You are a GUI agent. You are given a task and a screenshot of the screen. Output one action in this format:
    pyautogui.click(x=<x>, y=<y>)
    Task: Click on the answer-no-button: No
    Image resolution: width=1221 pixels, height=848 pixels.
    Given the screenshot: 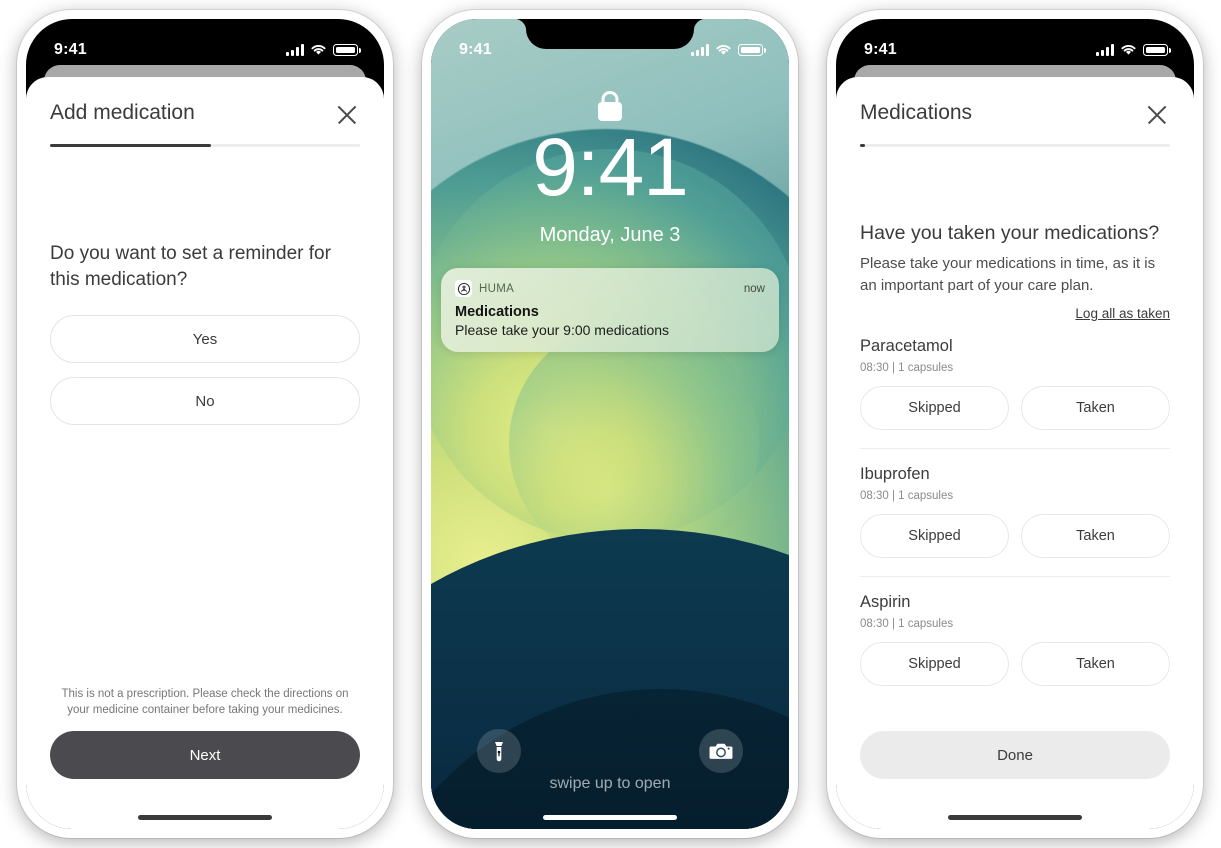 What is the action you would take?
    pyautogui.click(x=205, y=401)
    